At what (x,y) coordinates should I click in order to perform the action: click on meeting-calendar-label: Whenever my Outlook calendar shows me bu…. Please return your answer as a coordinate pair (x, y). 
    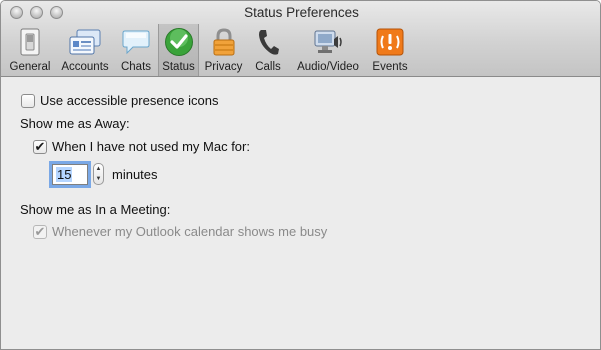
    Looking at the image, I should click on (190, 231).